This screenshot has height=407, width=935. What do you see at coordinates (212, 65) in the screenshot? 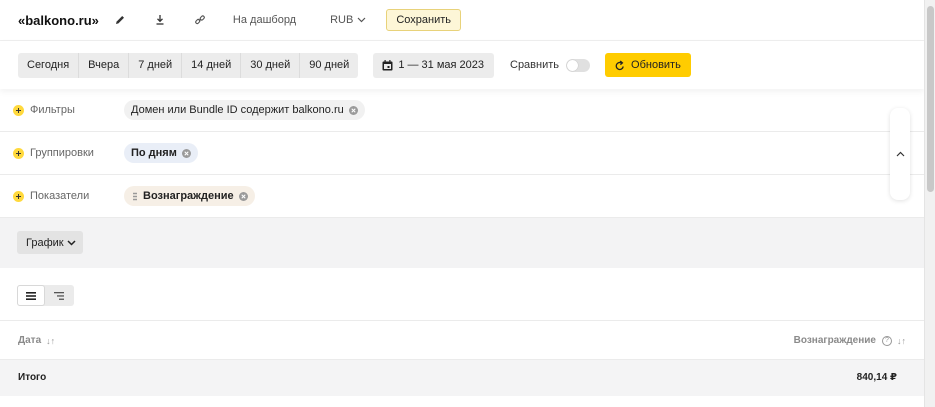
I see `period-14-days: 14 дней` at bounding box center [212, 65].